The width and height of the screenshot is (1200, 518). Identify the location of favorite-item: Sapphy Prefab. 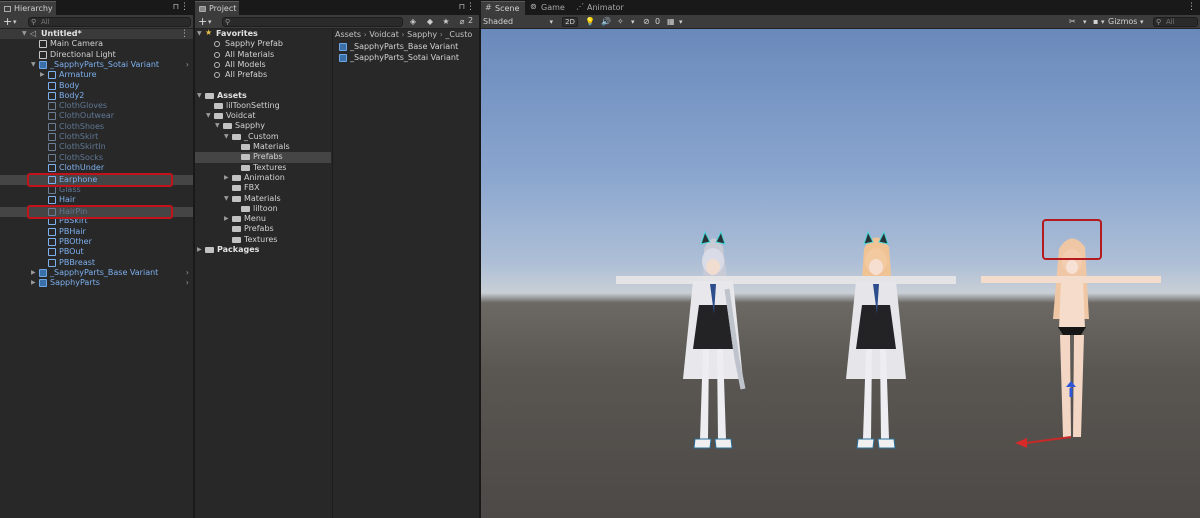
(263, 44).